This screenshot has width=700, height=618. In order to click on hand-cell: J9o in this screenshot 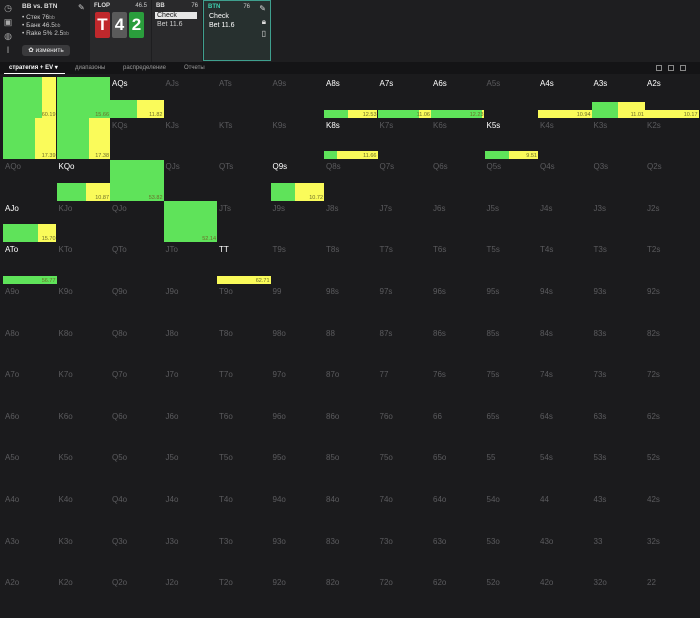, I will do `click(191, 306)`.